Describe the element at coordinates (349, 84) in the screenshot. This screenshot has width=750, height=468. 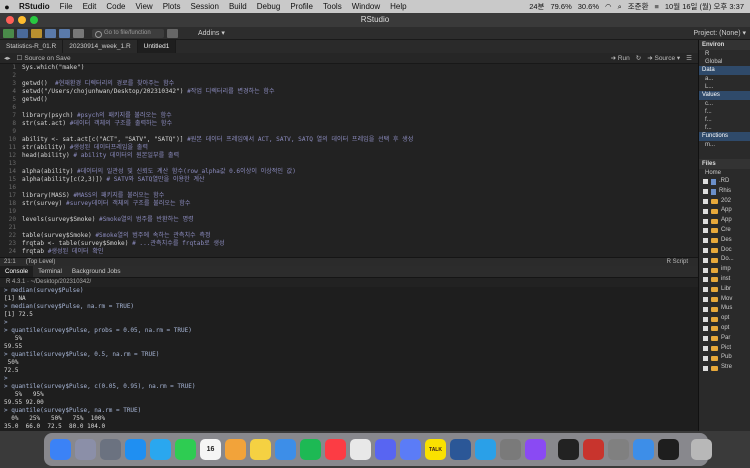
I see `code-line: 3 getwd() #현재환경 디렉터리의 경로를 찾아주는 함수` at that location.